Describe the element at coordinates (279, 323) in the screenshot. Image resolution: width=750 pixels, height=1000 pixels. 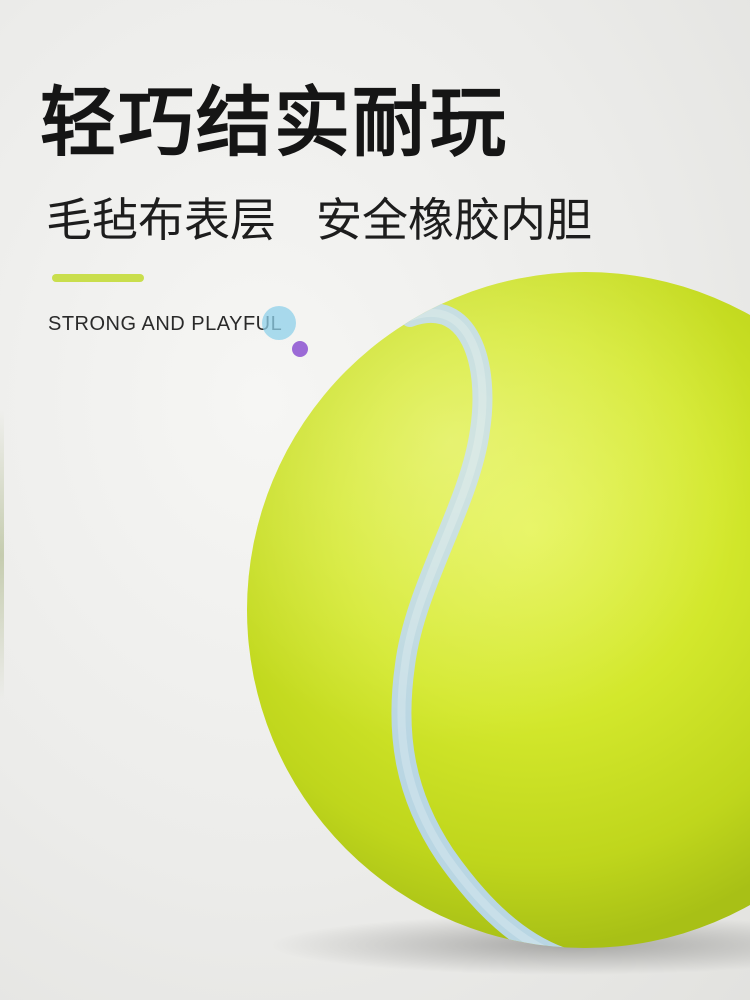
I see `decor-dot-blue` at that location.